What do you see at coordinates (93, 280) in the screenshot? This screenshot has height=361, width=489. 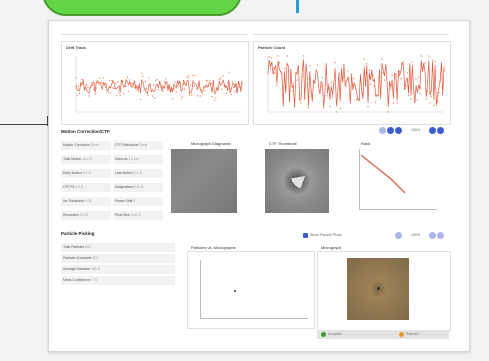 I see `picking-field-value: 0.71` at bounding box center [93, 280].